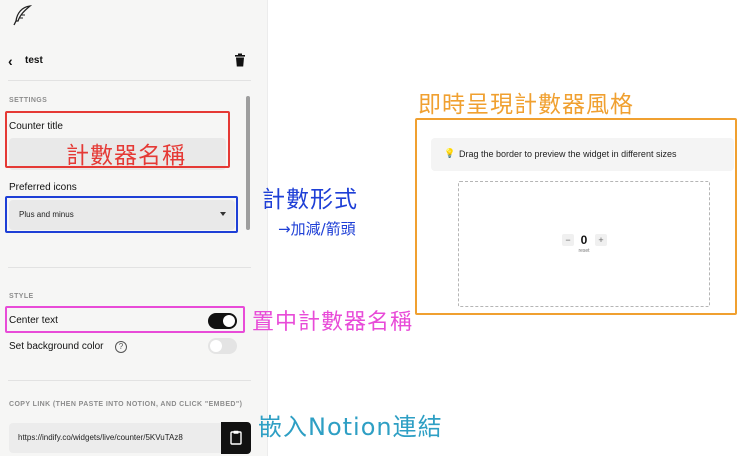 The height and width of the screenshot is (456, 740). Describe the element at coordinates (125, 319) in the screenshot. I see `center-text-highlight` at that location.